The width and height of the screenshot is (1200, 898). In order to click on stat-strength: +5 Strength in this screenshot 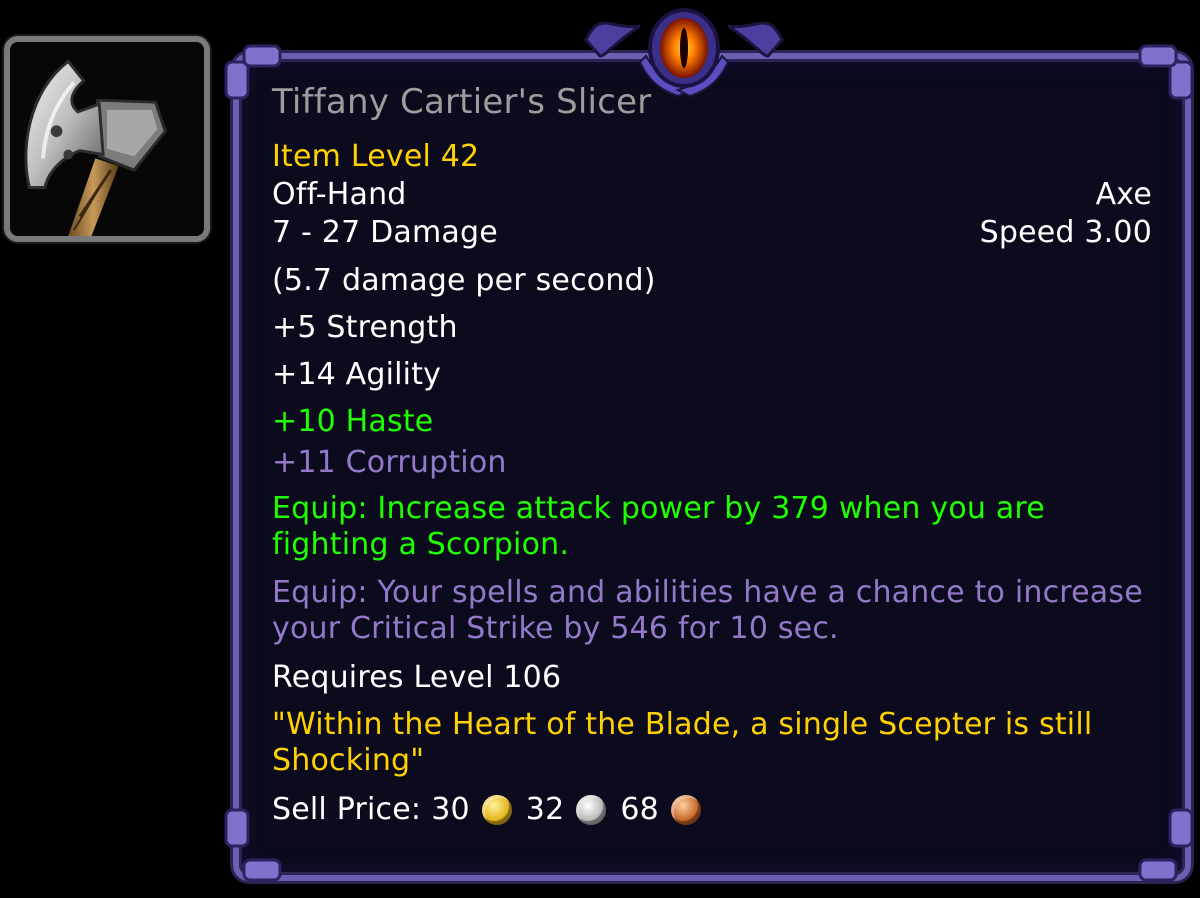, I will do `click(365, 327)`.